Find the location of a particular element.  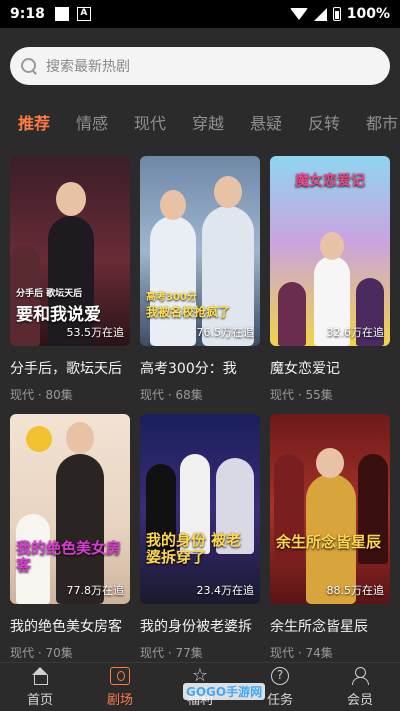

status-bar: 9:18 A 100% is located at coordinates (200, 14).